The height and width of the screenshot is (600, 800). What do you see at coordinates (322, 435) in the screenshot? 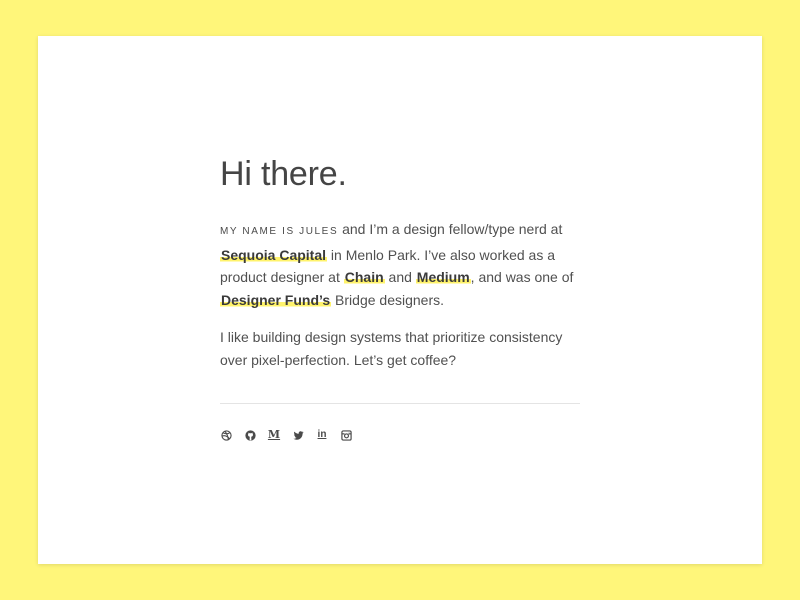
I see `linkedin-icon: in` at bounding box center [322, 435].